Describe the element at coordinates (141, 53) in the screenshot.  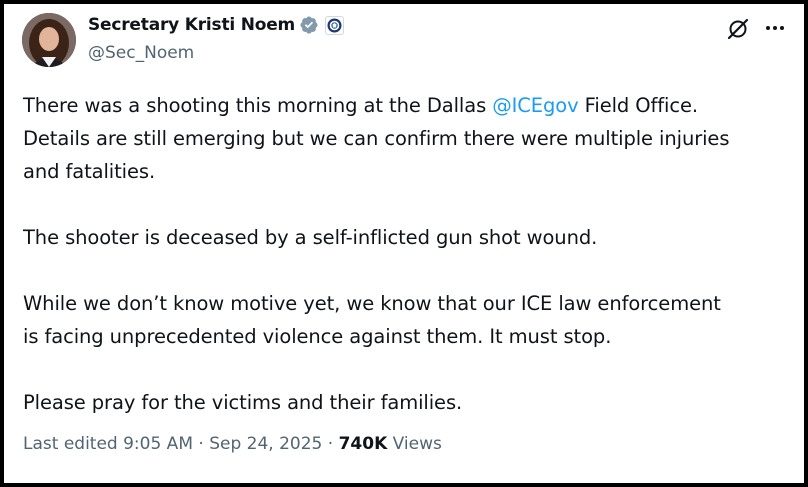
I see `author-handle: @Sec_Noem` at that location.